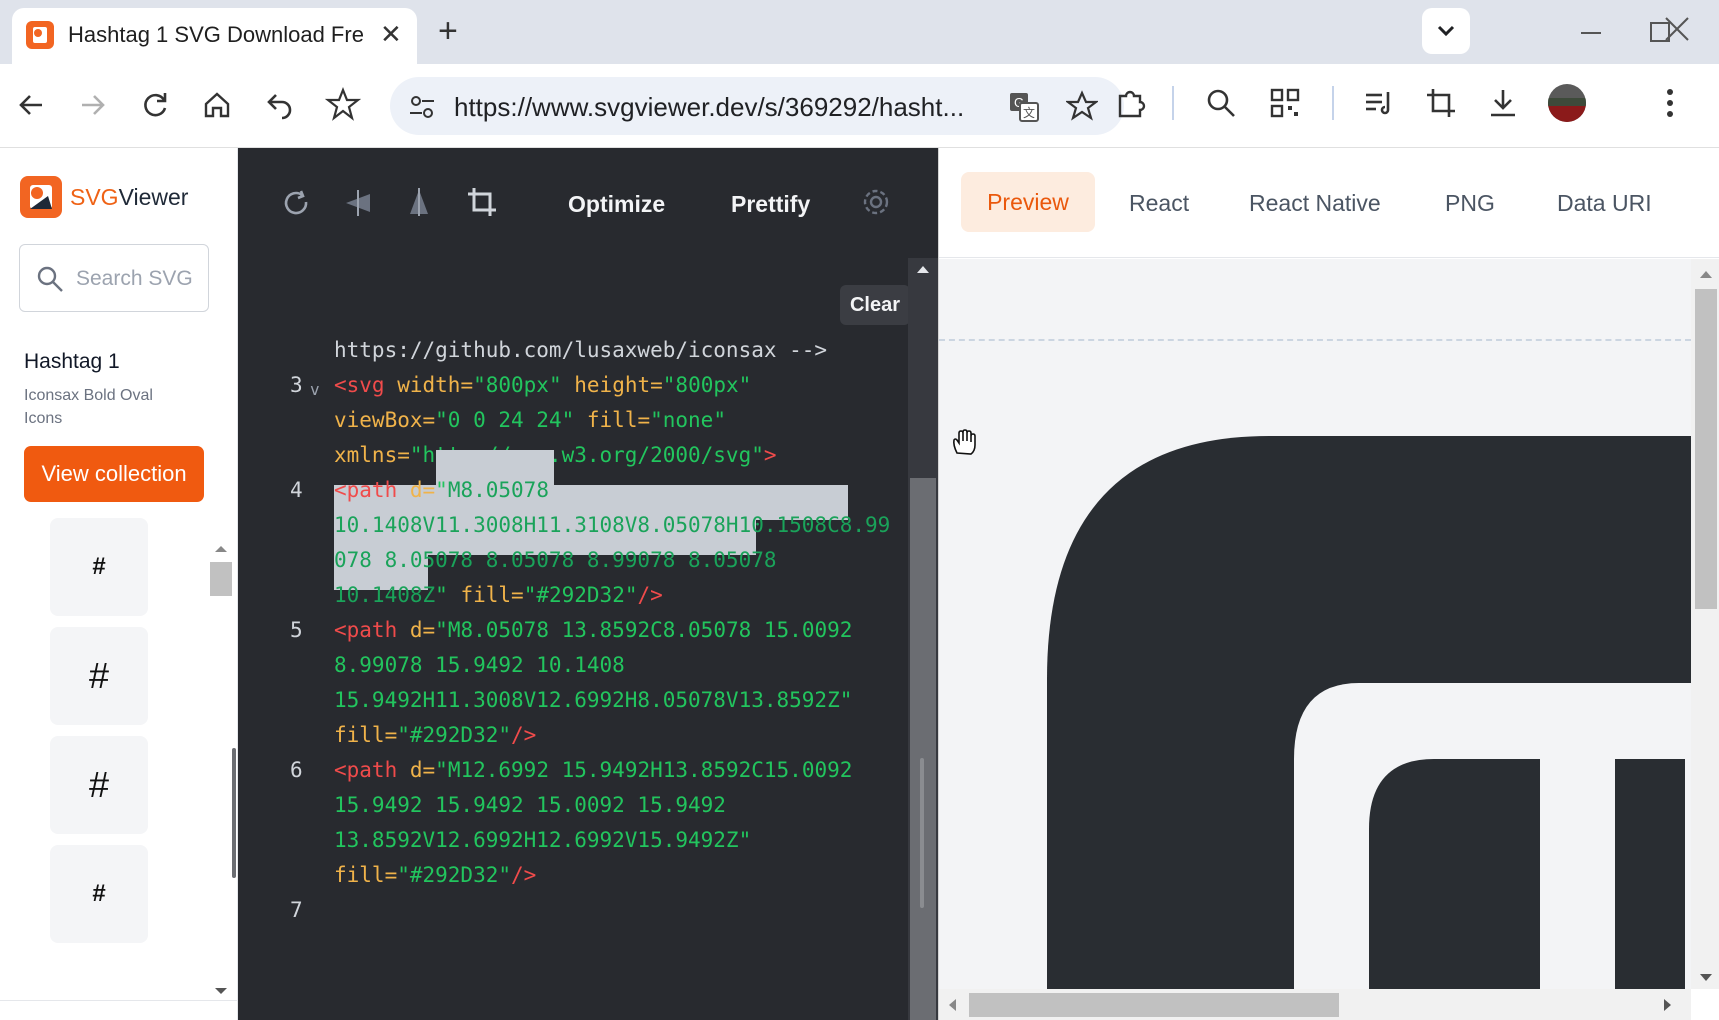 Image resolution: width=1719 pixels, height=1020 pixels. I want to click on back-icon, so click(31, 105).